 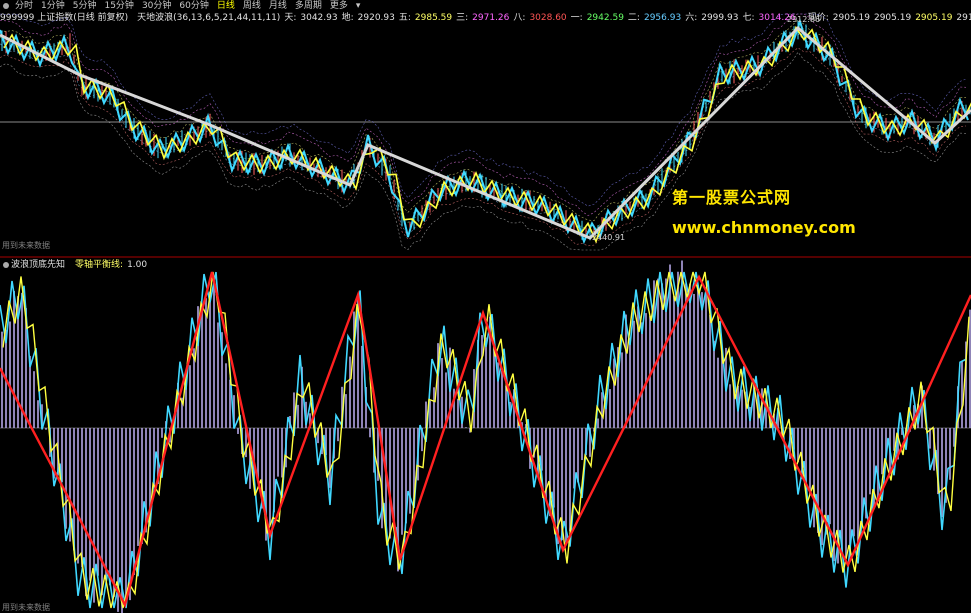 I want to click on low-price-label: 2440.91, so click(x=609, y=237).